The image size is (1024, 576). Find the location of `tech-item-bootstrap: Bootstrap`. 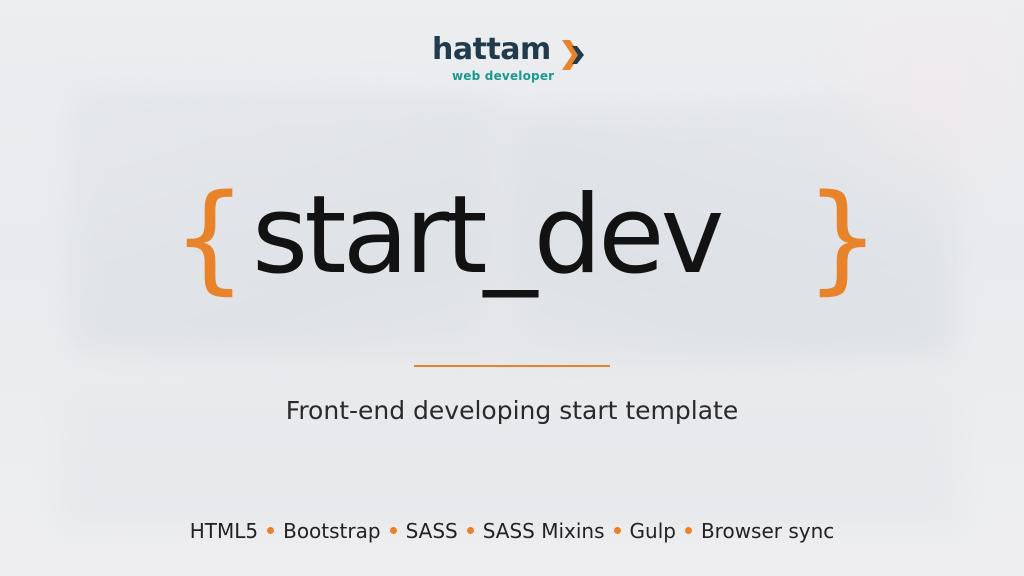

tech-item-bootstrap: Bootstrap is located at coordinates (332, 531).